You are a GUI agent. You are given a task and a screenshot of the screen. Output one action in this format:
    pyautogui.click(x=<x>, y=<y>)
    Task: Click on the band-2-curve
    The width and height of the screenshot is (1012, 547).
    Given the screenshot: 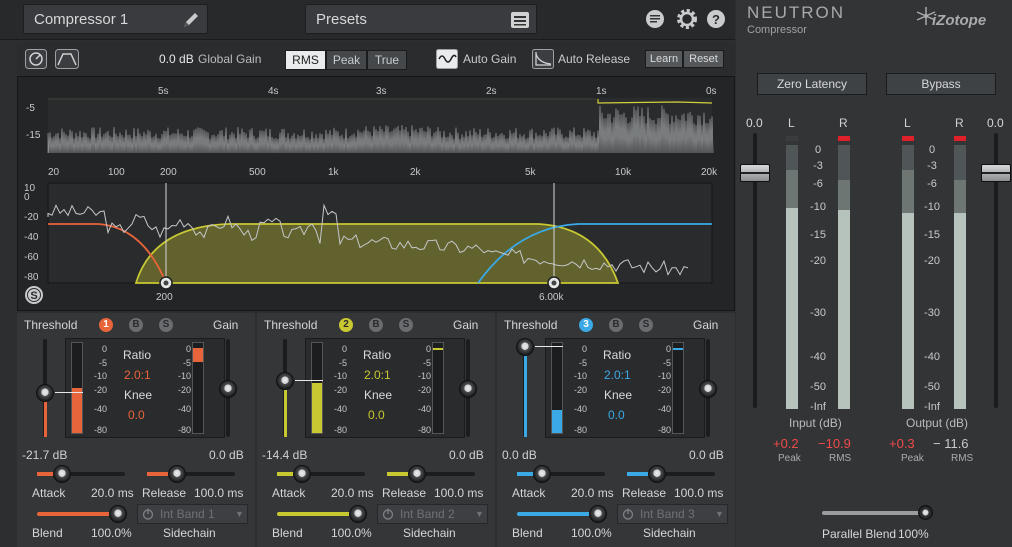 What is the action you would take?
    pyautogui.click(x=377, y=253)
    